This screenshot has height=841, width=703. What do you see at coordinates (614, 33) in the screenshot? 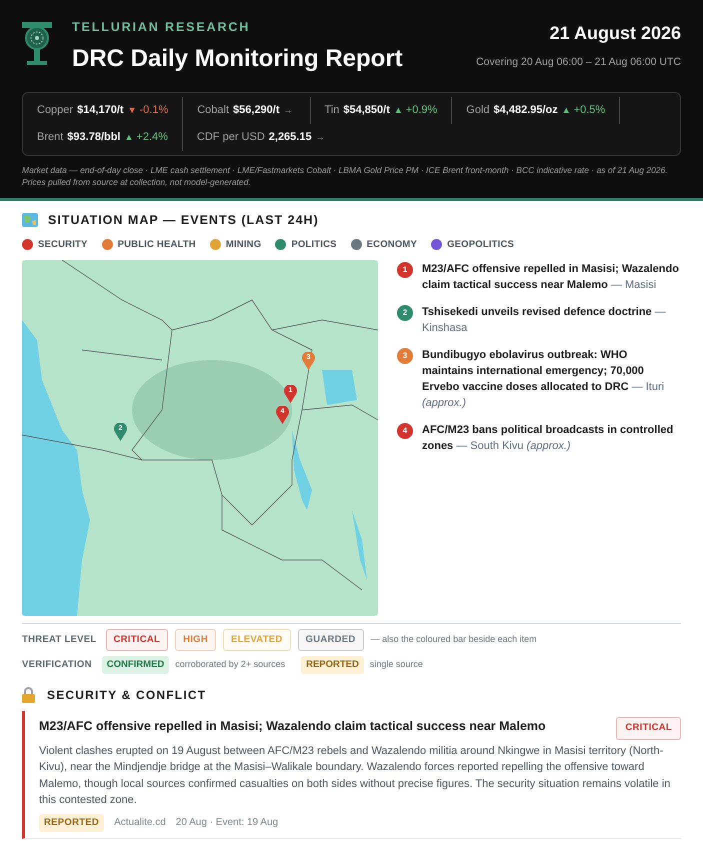
I see `report-date: 21 August 2026` at bounding box center [614, 33].